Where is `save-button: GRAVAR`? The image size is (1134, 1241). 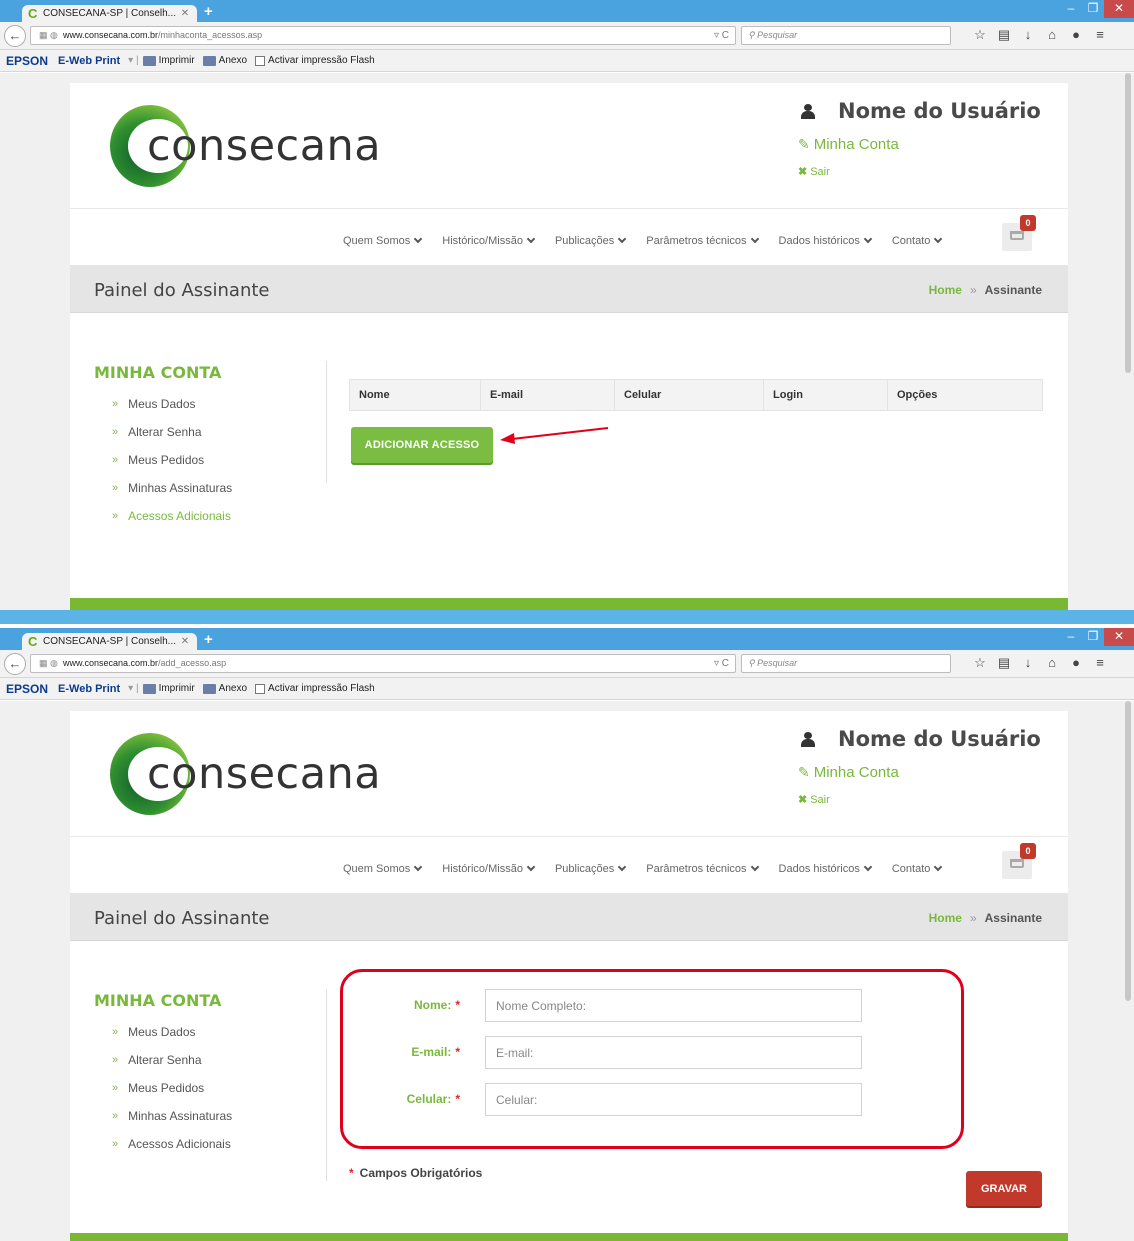
save-button: GRAVAR is located at coordinates (1004, 1188).